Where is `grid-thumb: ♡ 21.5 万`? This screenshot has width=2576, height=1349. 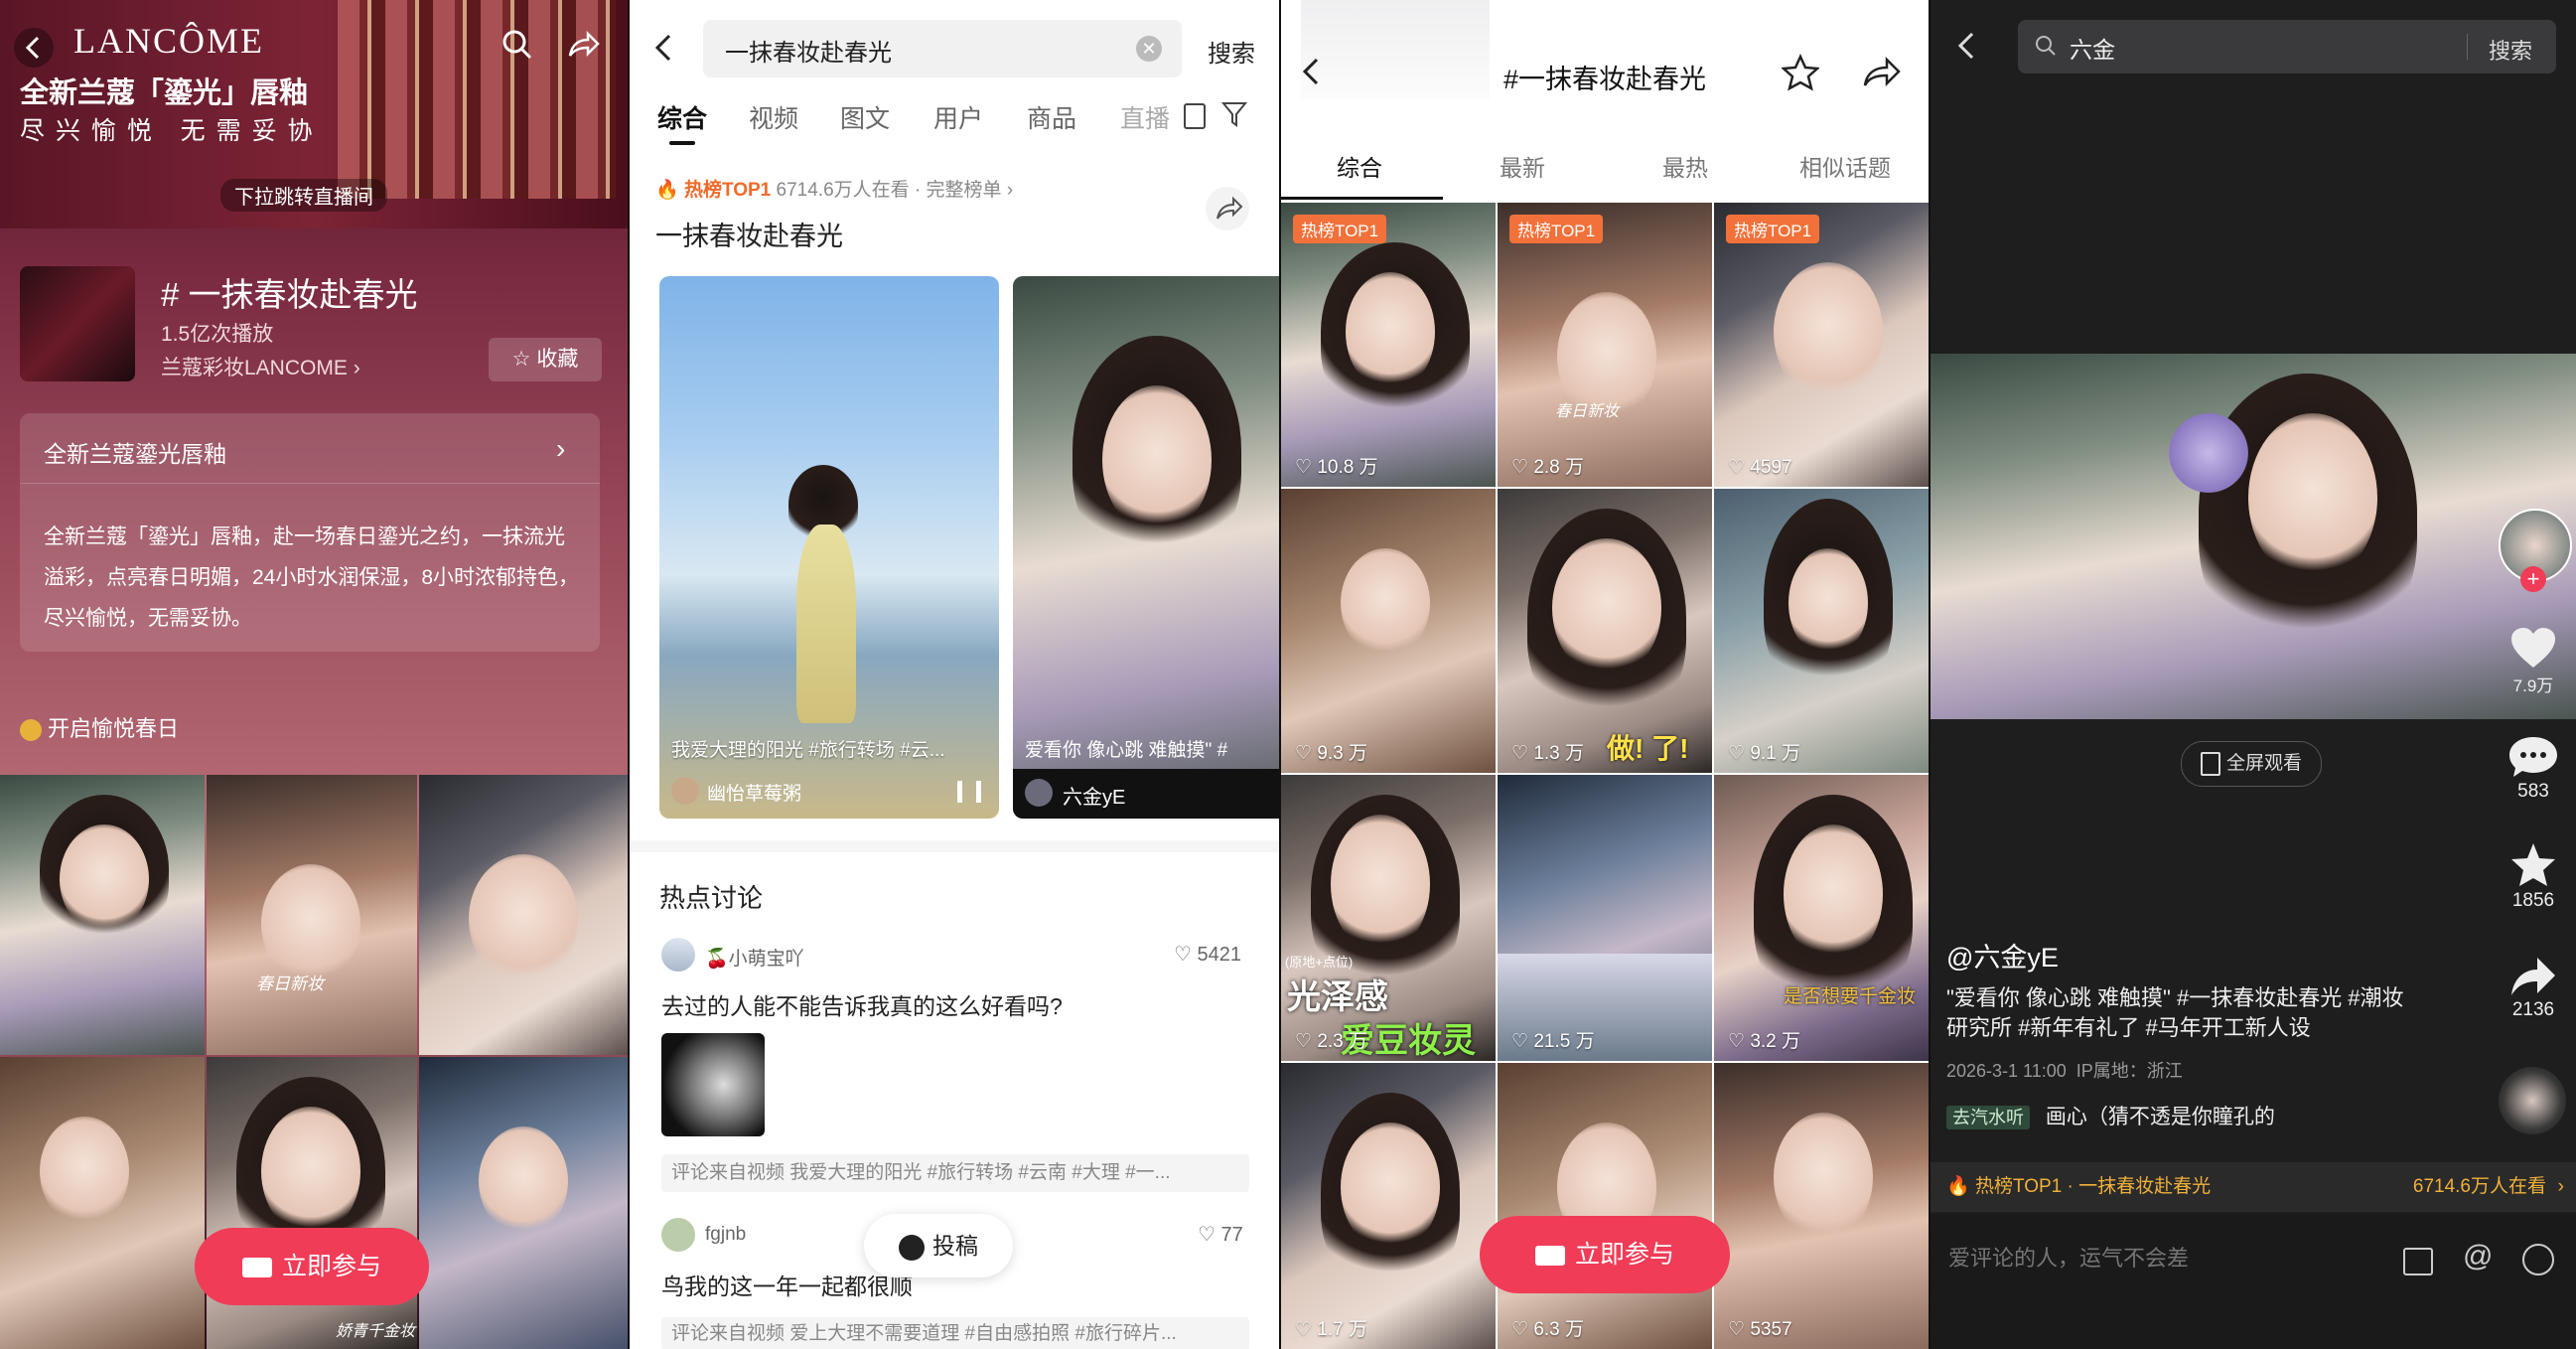 grid-thumb: ♡ 21.5 万 is located at coordinates (1605, 918).